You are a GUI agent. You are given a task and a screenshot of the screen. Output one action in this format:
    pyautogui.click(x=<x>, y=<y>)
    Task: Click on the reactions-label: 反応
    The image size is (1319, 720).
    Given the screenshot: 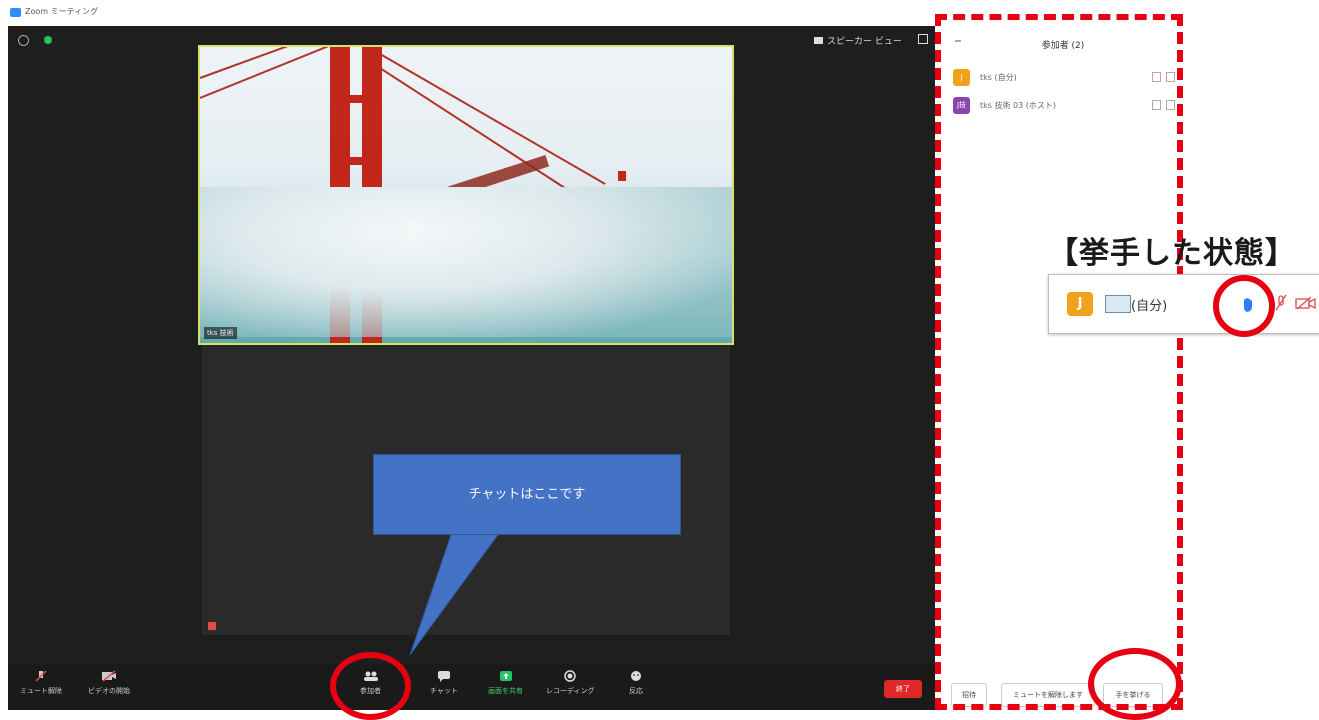 What is the action you would take?
    pyautogui.click(x=636, y=691)
    